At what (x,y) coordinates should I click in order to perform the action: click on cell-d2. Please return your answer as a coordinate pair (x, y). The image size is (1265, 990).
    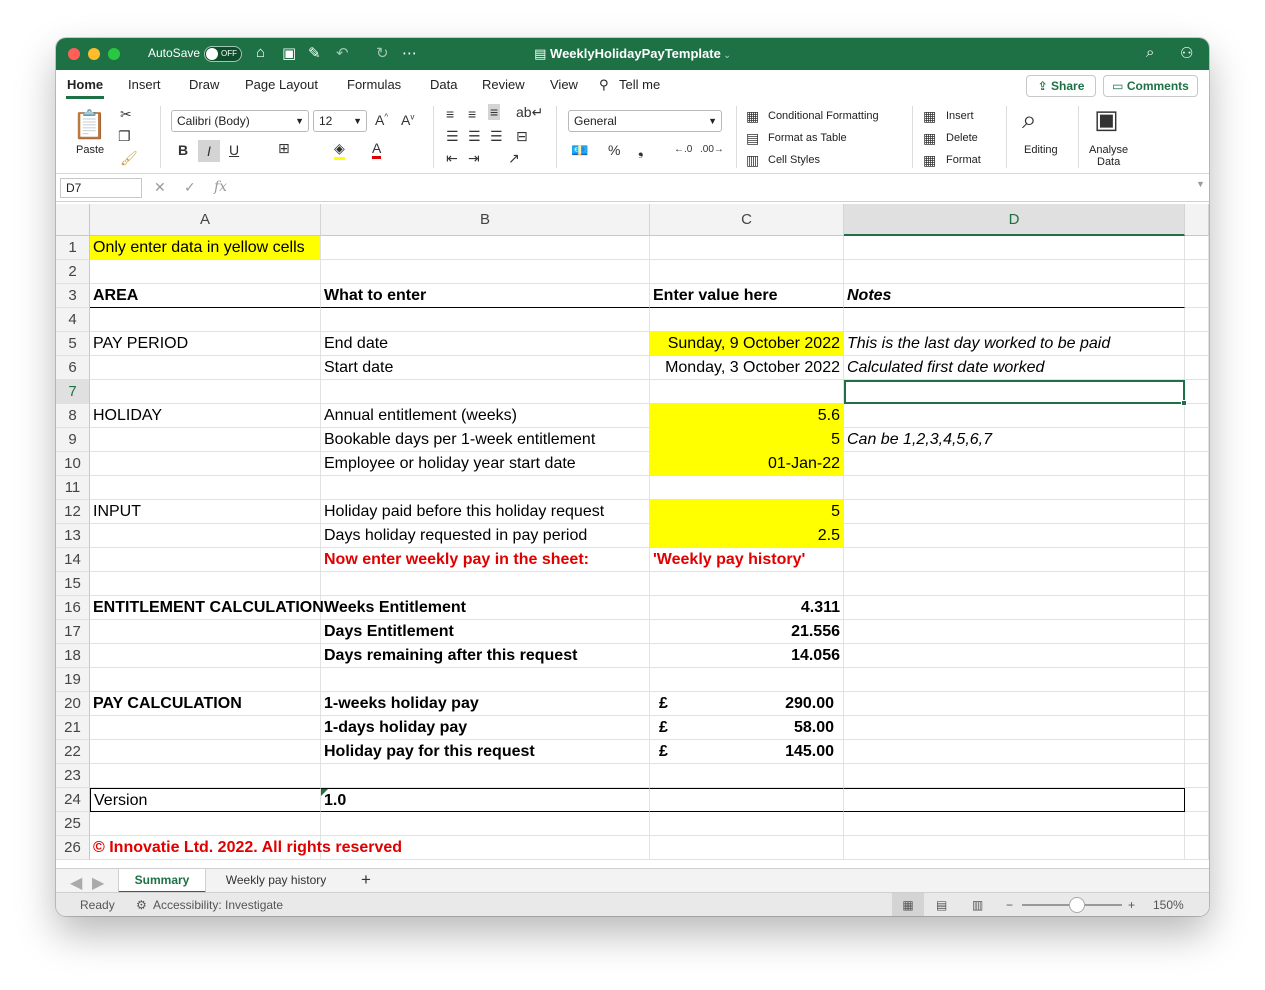
    Looking at the image, I should click on (1014, 272).